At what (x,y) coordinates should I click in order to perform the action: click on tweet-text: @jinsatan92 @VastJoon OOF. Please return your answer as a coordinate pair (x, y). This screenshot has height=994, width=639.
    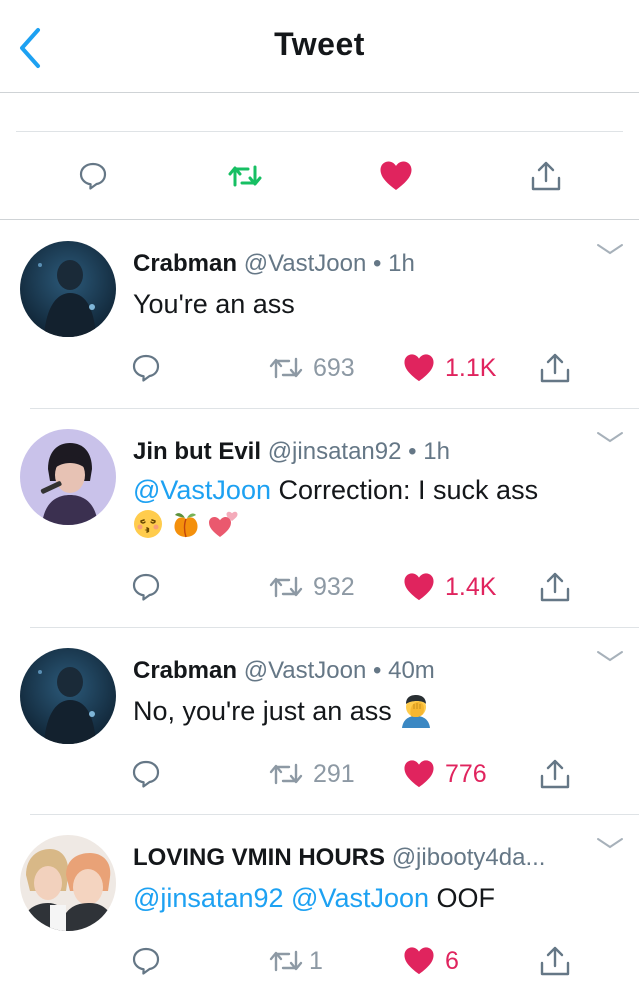
    Looking at the image, I should click on (378, 898).